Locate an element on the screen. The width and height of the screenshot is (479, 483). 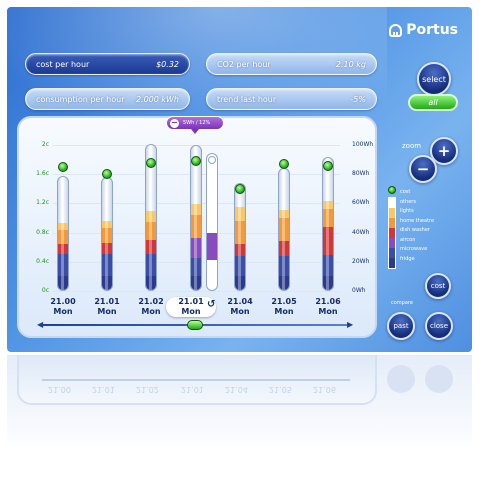
portus-logo-icon is located at coordinates (396, 30).